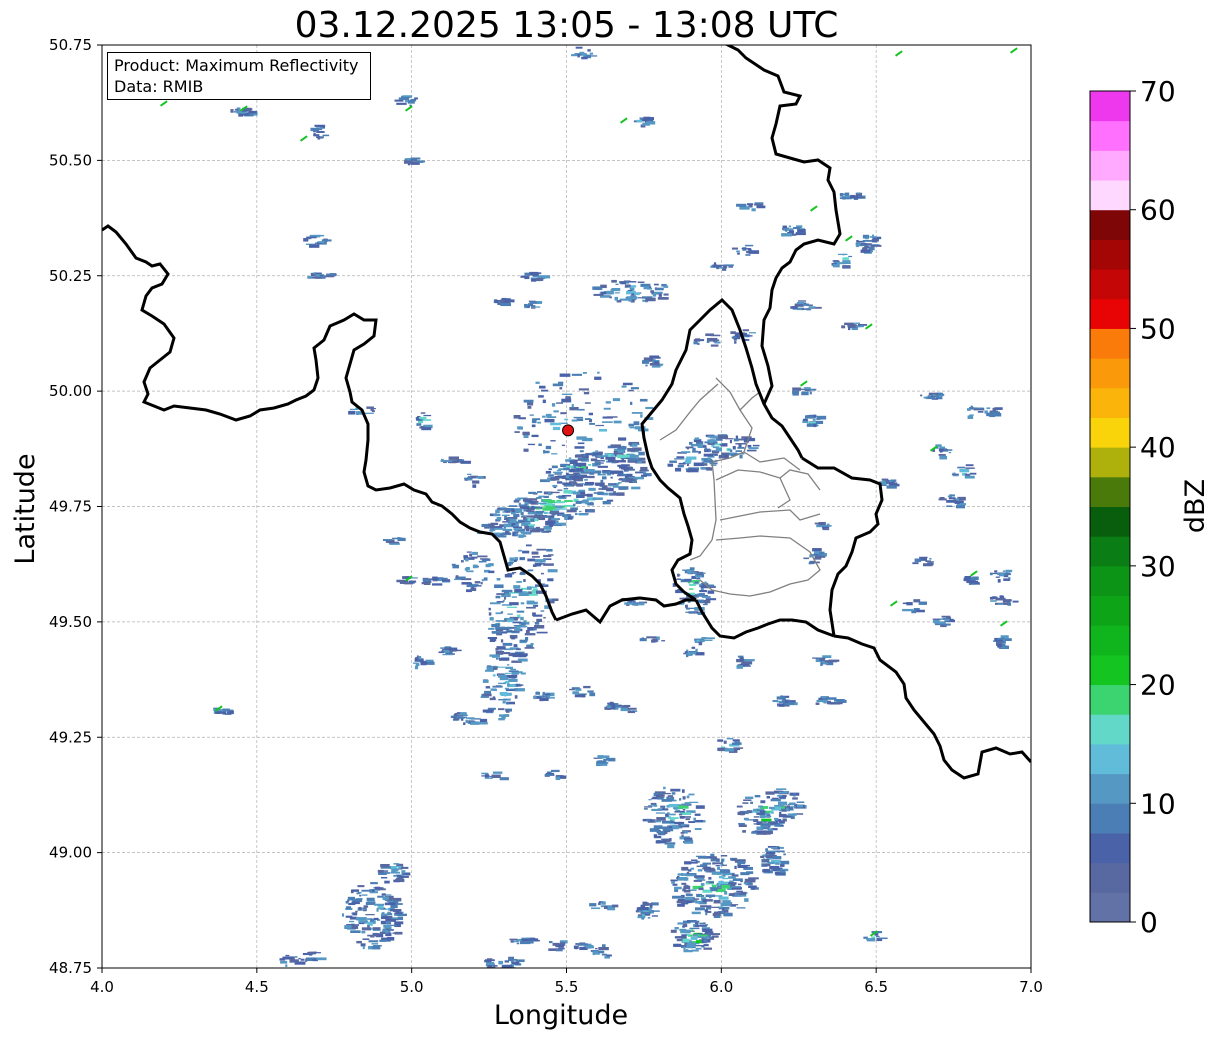  I want to click on x-tick-label: 6.0, so click(721, 987).